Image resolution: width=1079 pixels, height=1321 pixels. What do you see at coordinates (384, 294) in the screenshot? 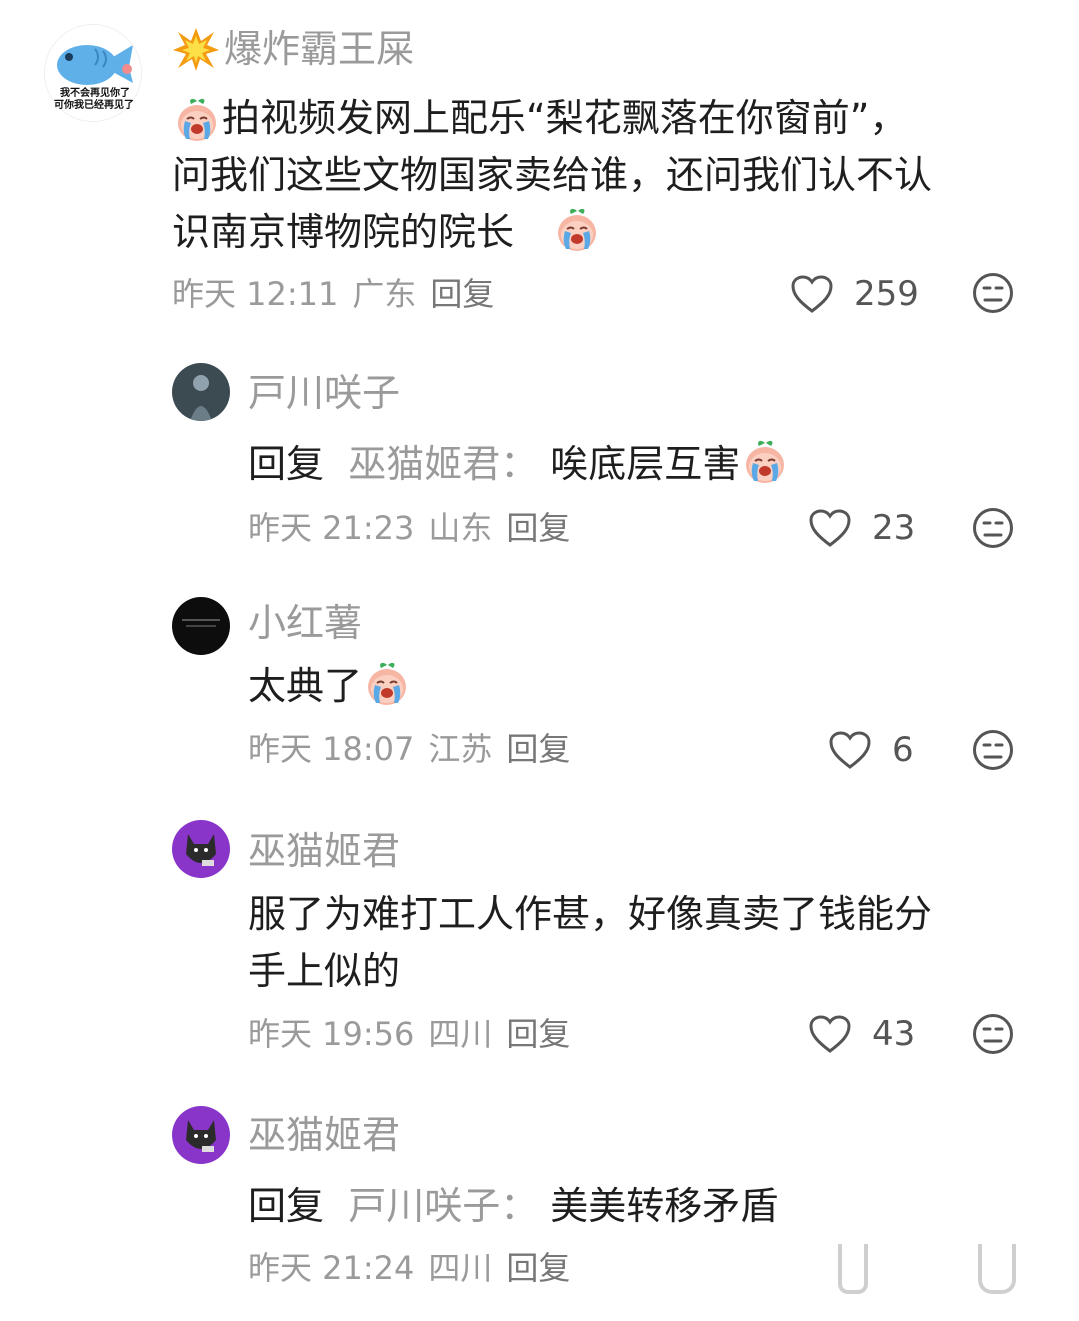
I see `location: 广东` at bounding box center [384, 294].